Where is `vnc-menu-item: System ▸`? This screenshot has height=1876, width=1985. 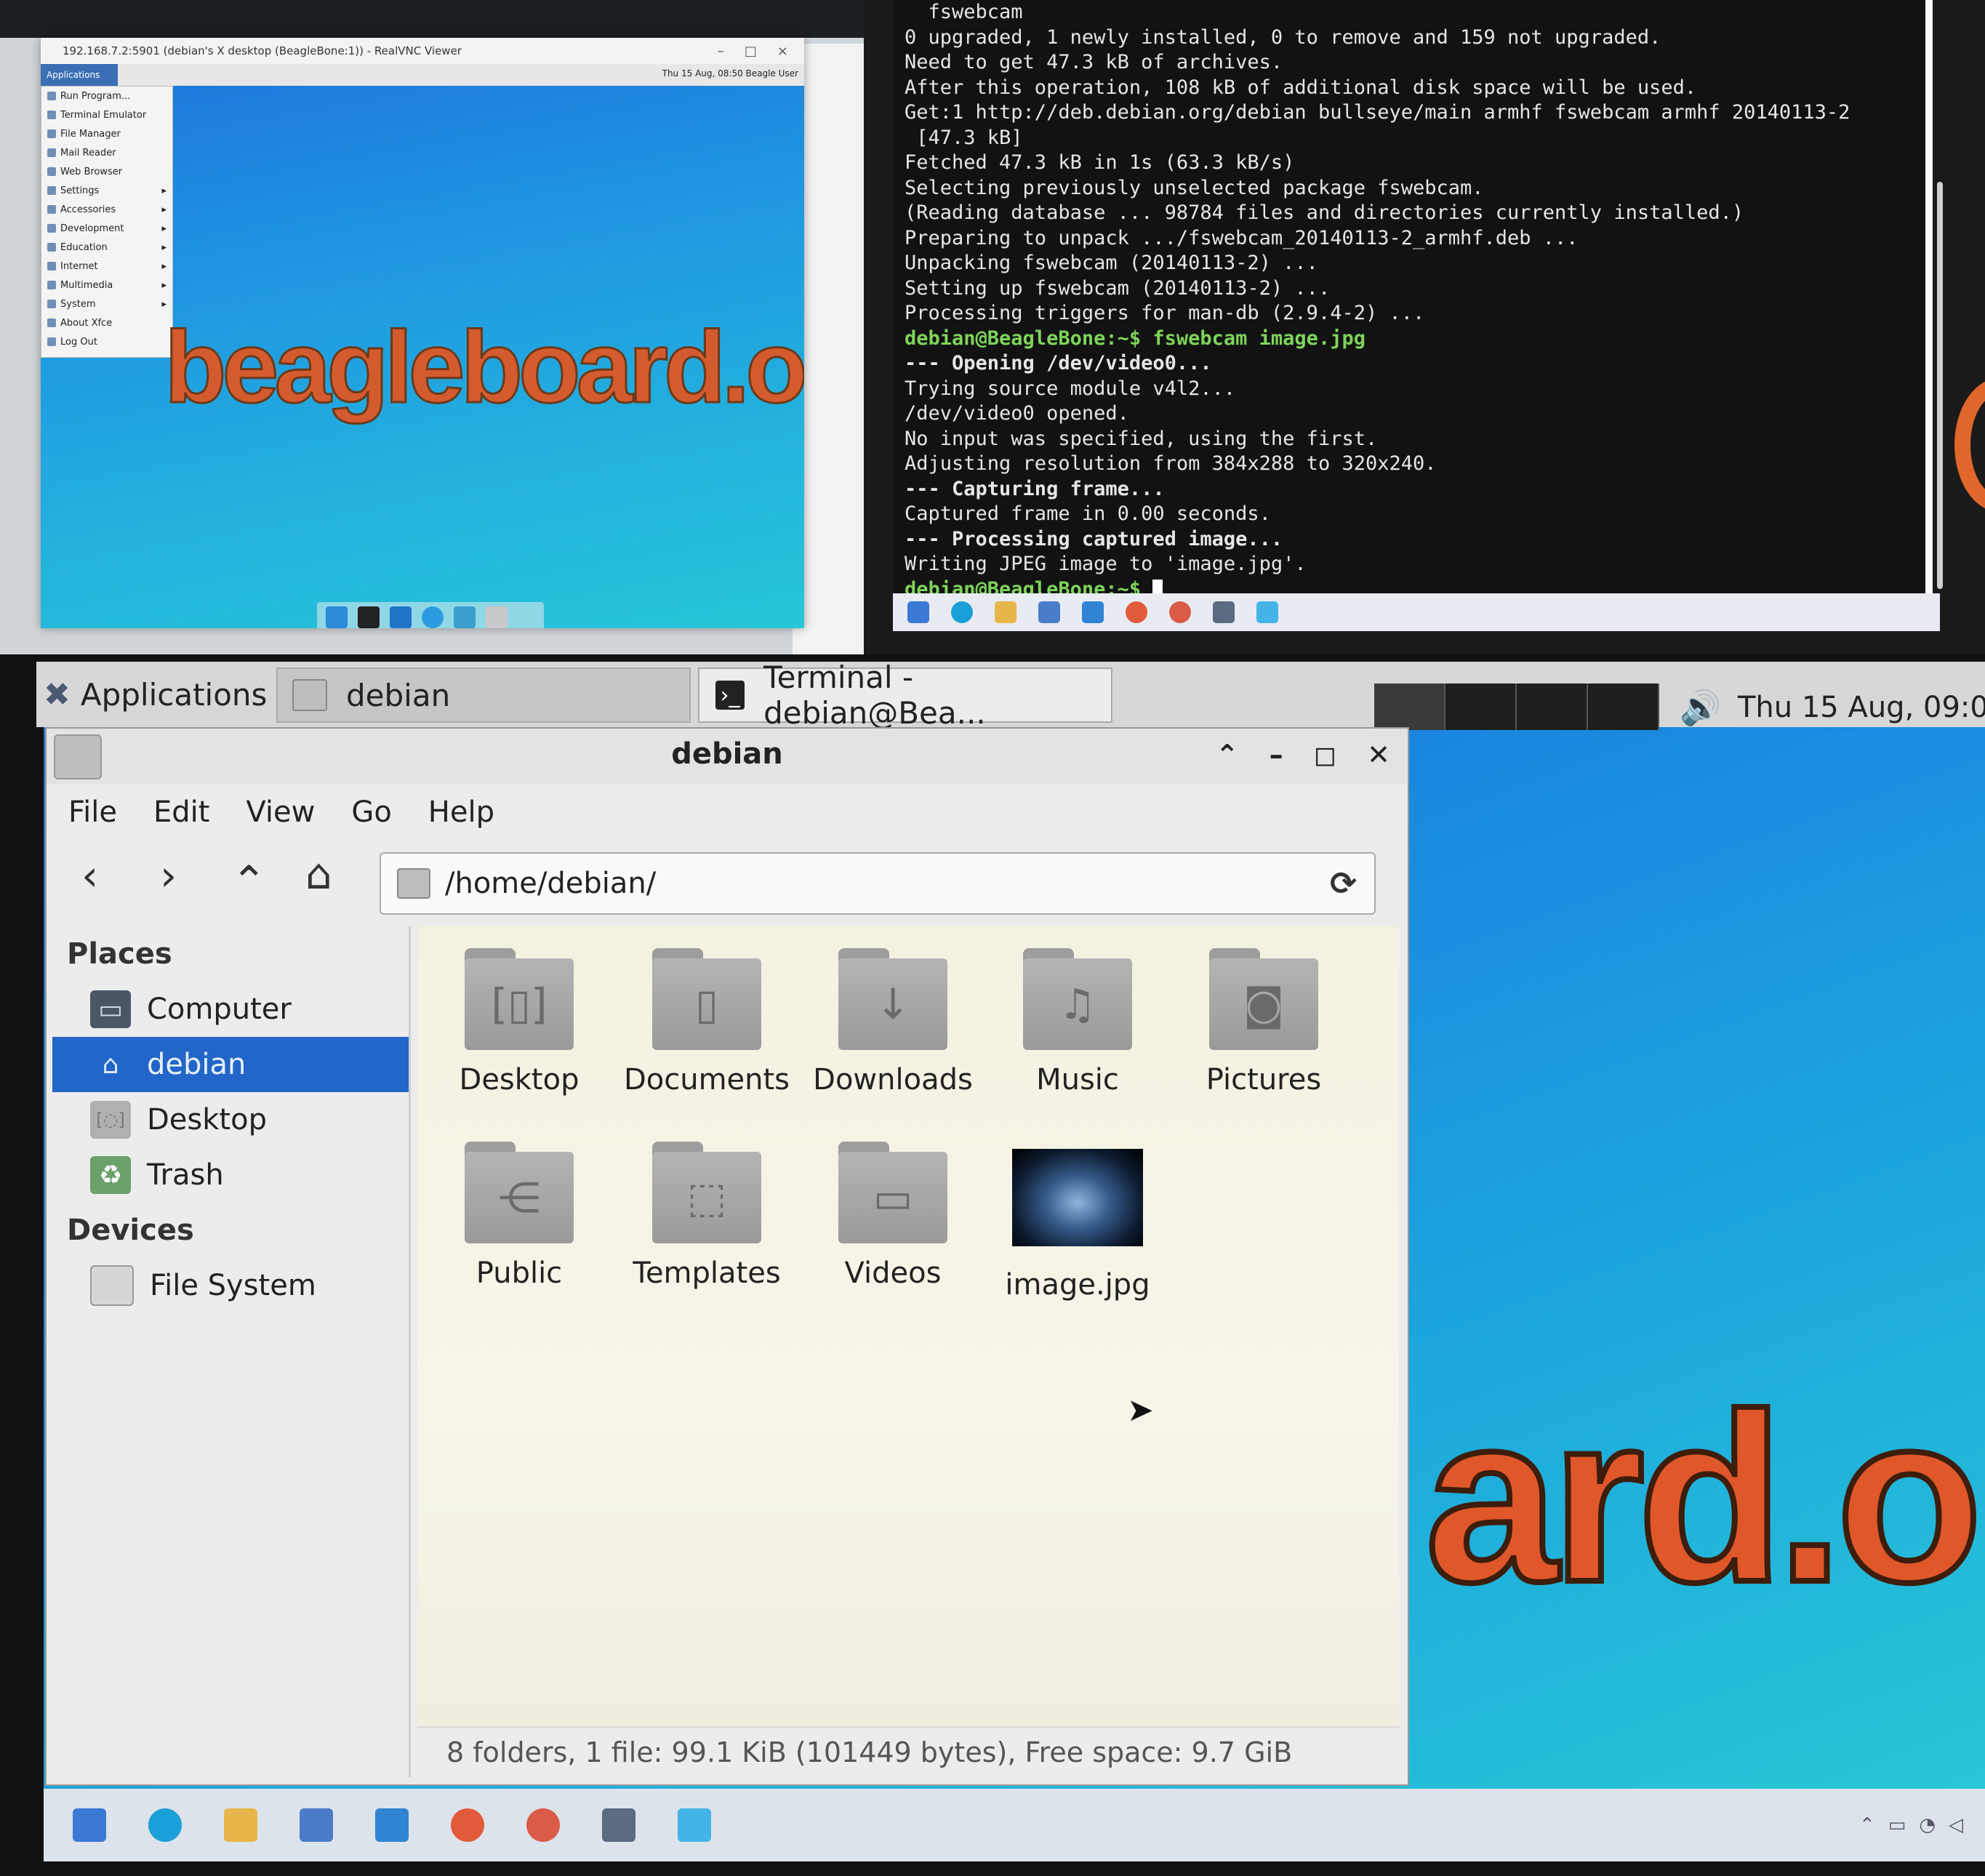
vnc-menu-item: System ▸ is located at coordinates (106, 303).